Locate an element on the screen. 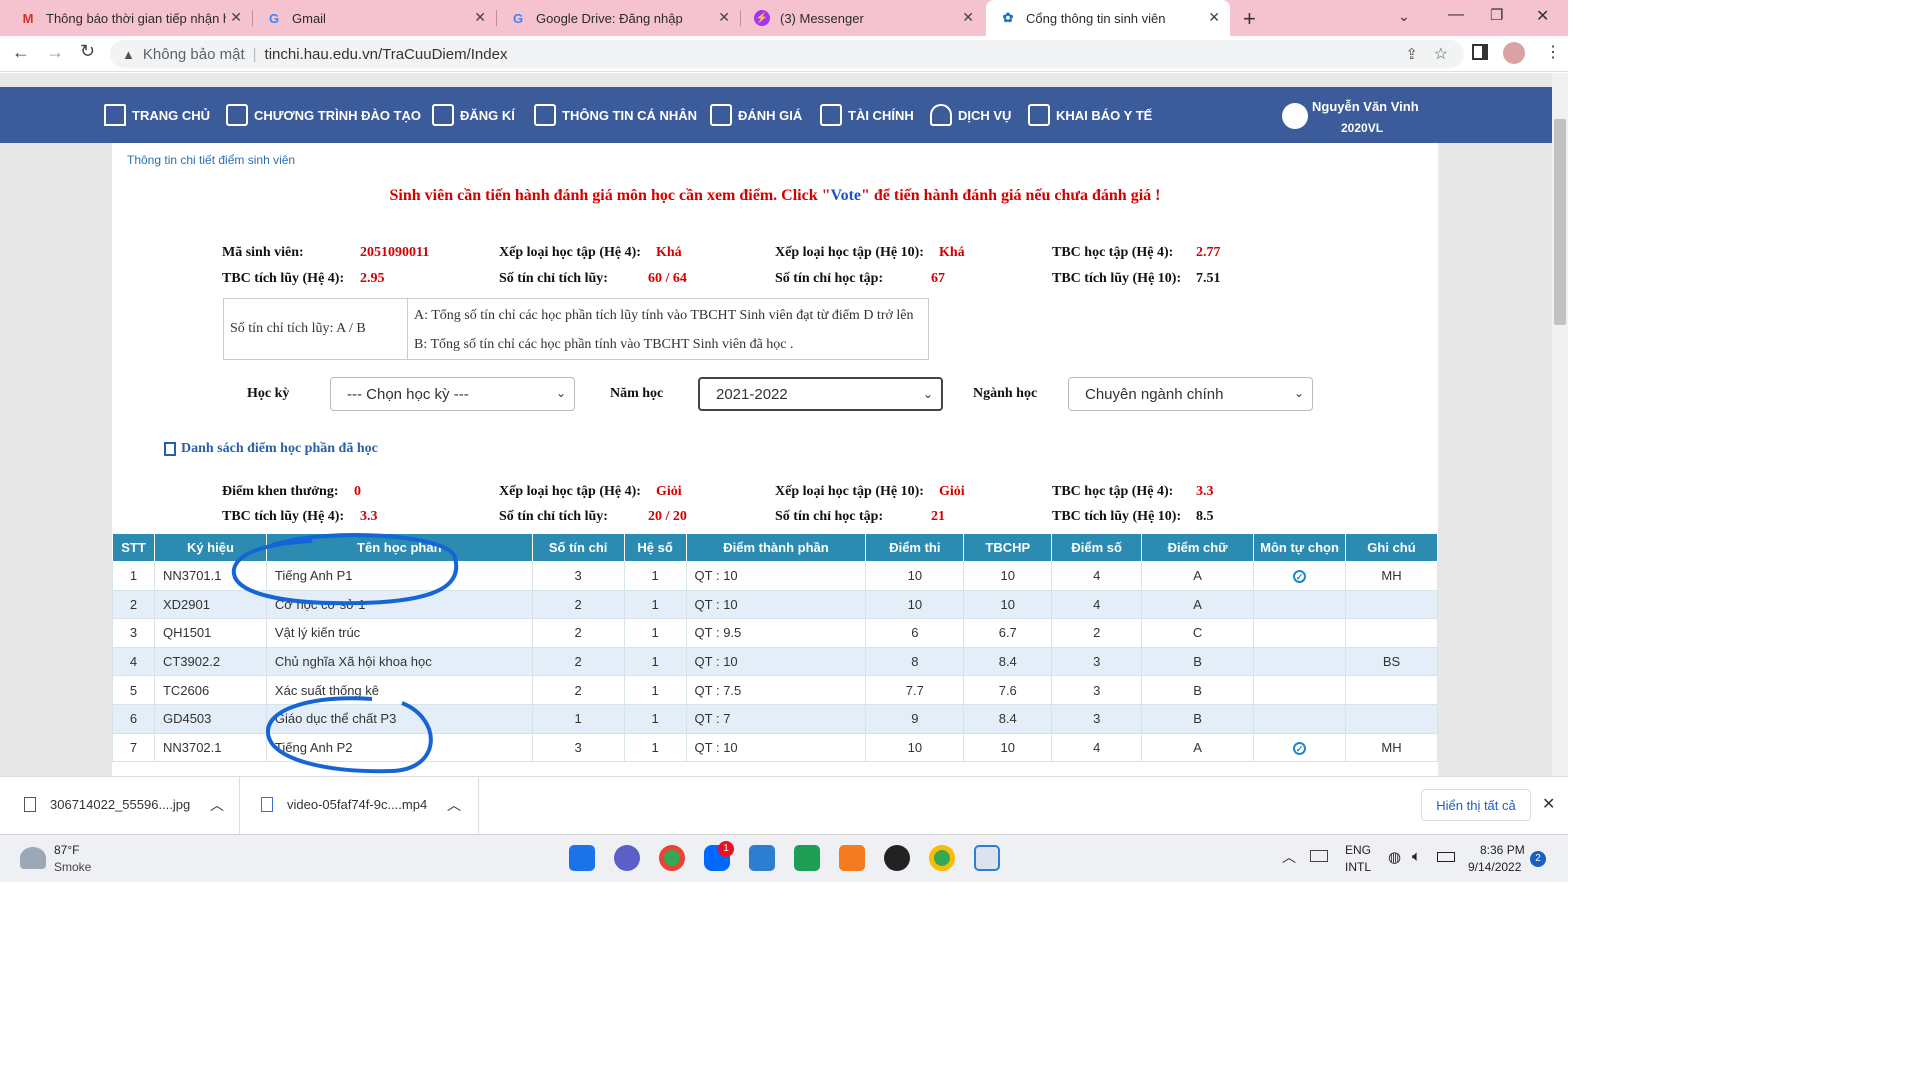 The height and width of the screenshot is (1080, 1920). breadcrumb: Thông tin chi tiết điểm sinh viên is located at coordinates (211, 160).